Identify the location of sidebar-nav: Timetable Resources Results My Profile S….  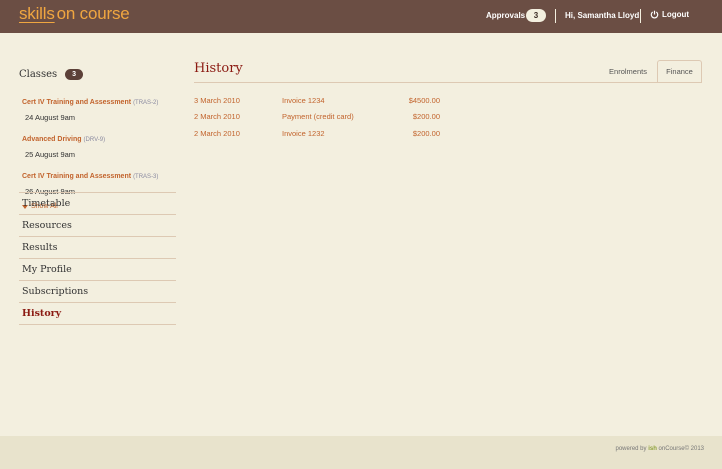
(97, 258).